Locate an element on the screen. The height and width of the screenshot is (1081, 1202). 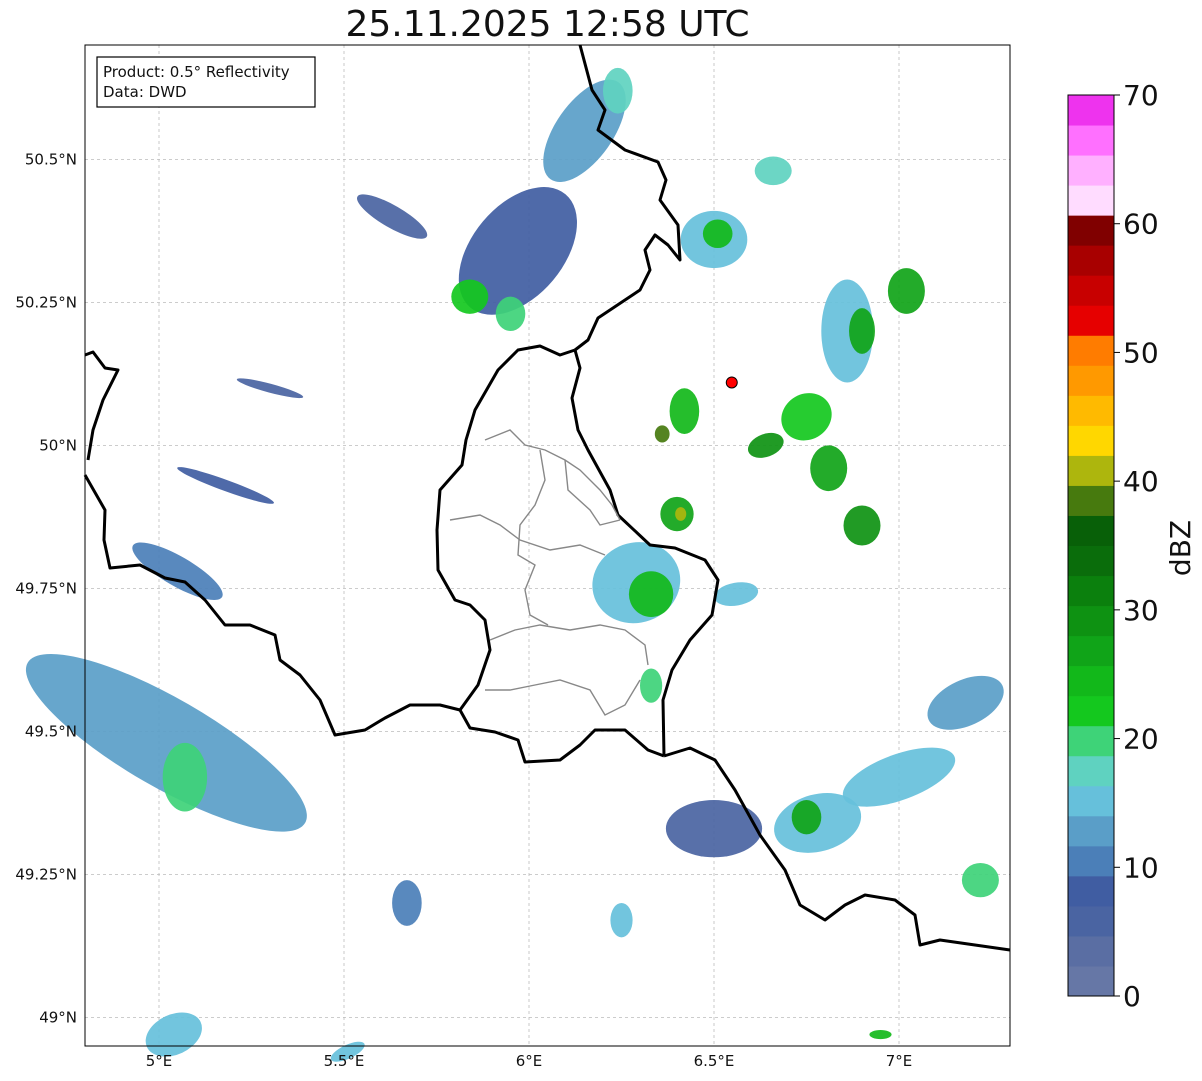
colorbar-ticks: 0 10 20 30 40 50 60 70 is located at coordinates (1136, 546).